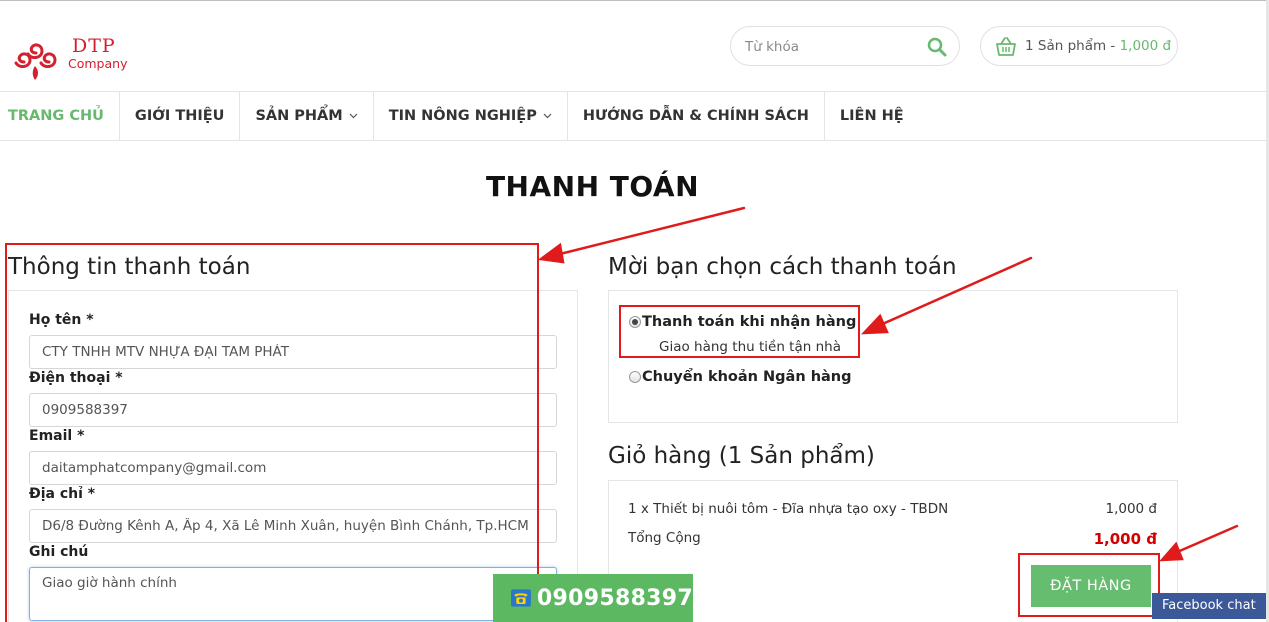 Image resolution: width=1269 pixels, height=622 pixels. I want to click on nav-item-label: GIỚI THIỆU, so click(179, 116).